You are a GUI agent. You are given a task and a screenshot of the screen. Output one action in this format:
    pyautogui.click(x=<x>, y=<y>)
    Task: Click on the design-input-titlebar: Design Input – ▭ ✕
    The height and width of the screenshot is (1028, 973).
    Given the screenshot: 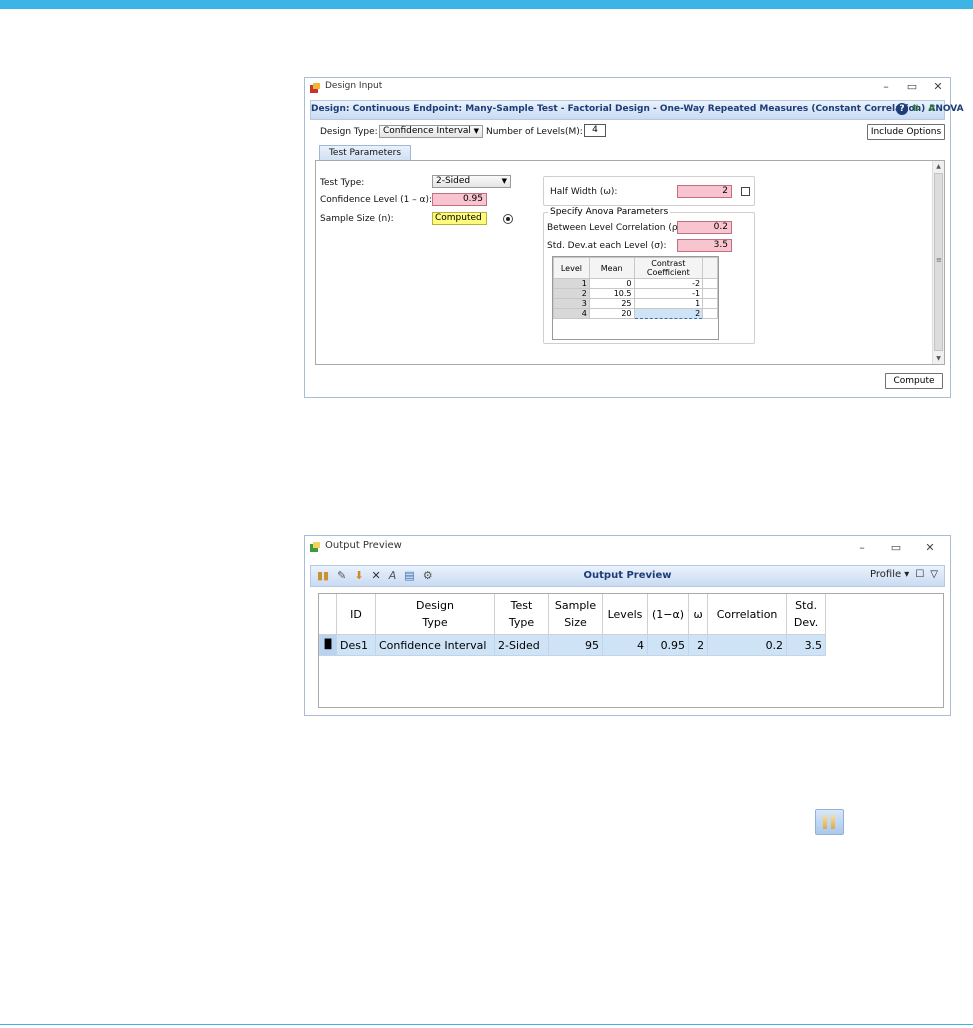 What is the action you would take?
    pyautogui.click(x=627, y=88)
    